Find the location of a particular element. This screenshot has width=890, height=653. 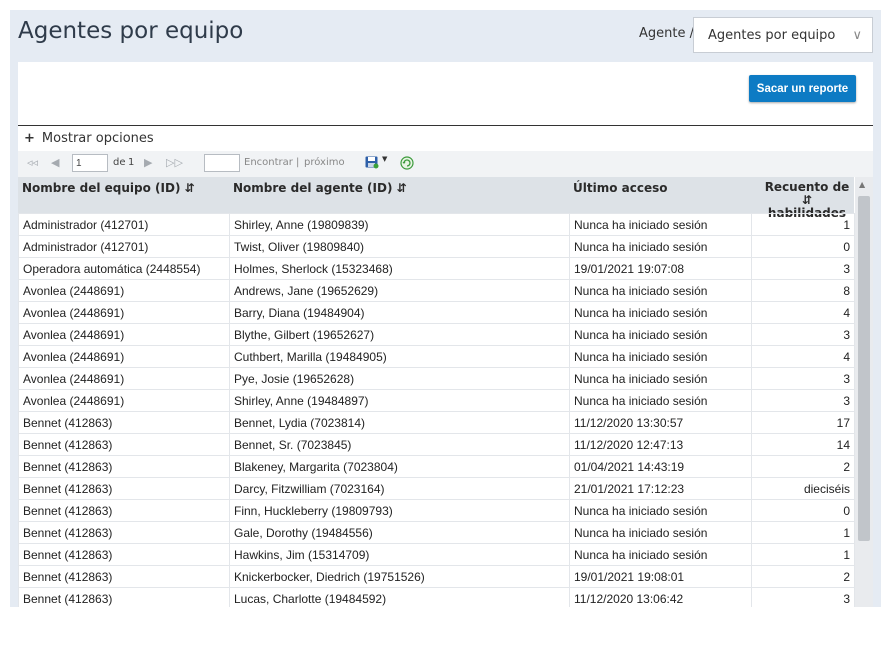

divider is located at coordinates (445, 125).